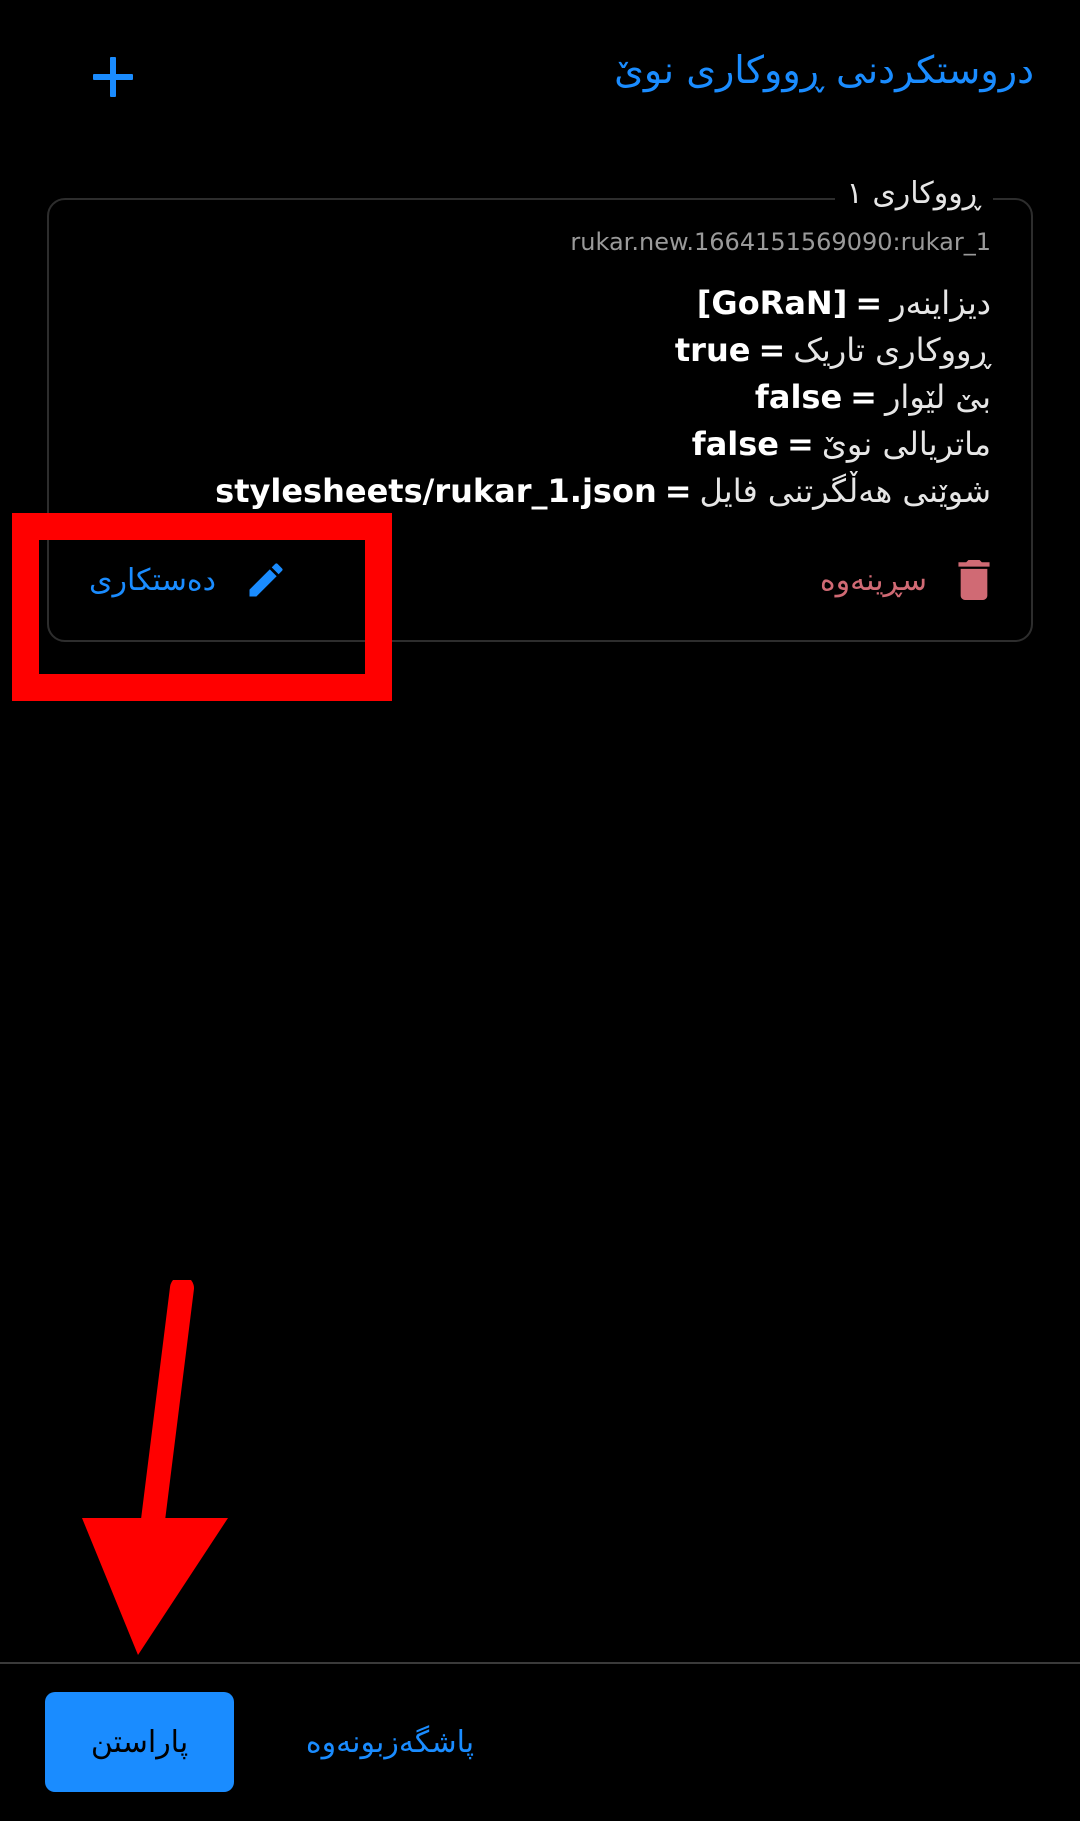 This screenshot has width=1080, height=1821. I want to click on edit-label: دەستکاری, so click(152, 580).